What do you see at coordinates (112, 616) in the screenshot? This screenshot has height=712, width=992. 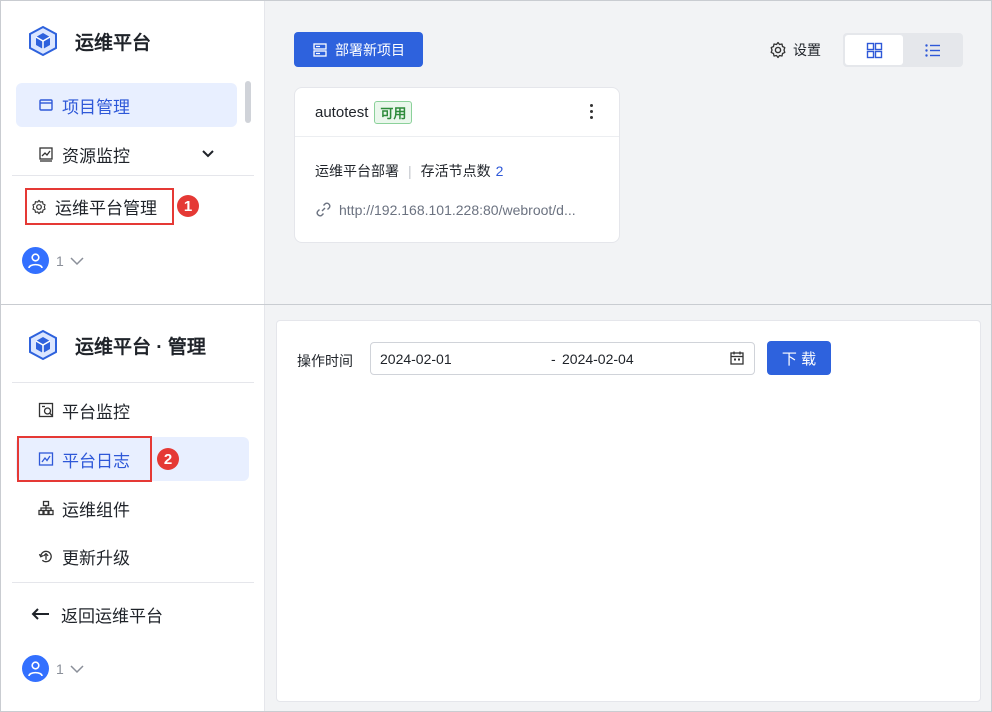 I see `back-label: 返回运维平台` at bounding box center [112, 616].